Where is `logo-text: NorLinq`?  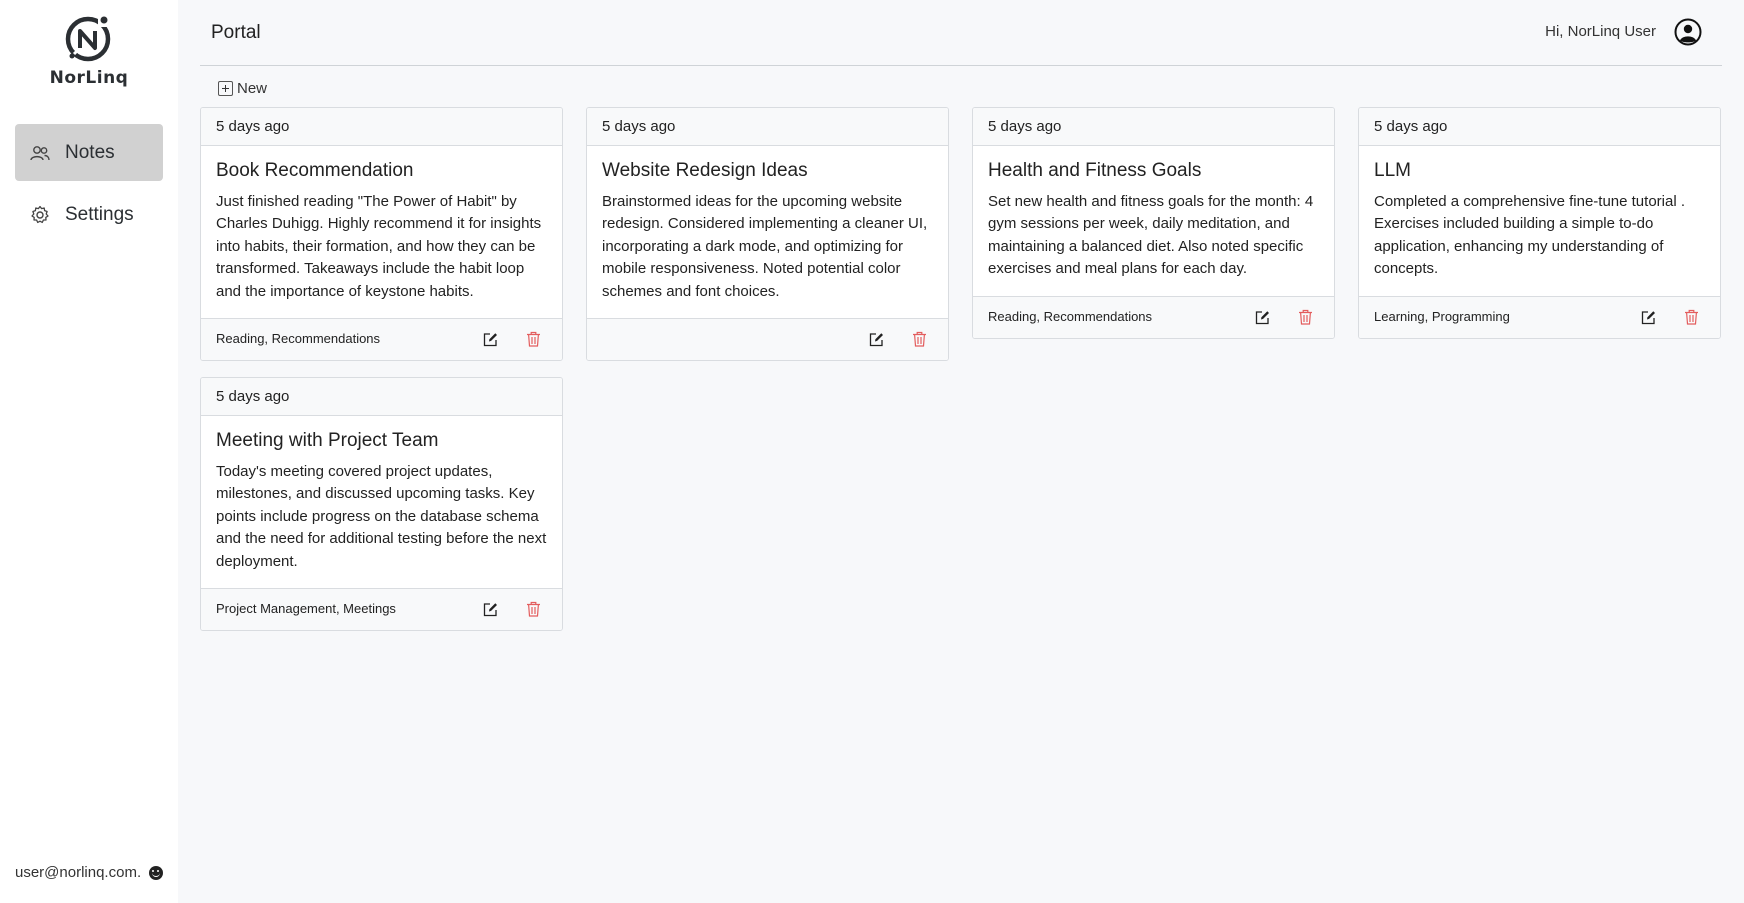 logo-text: NorLinq is located at coordinates (89, 78).